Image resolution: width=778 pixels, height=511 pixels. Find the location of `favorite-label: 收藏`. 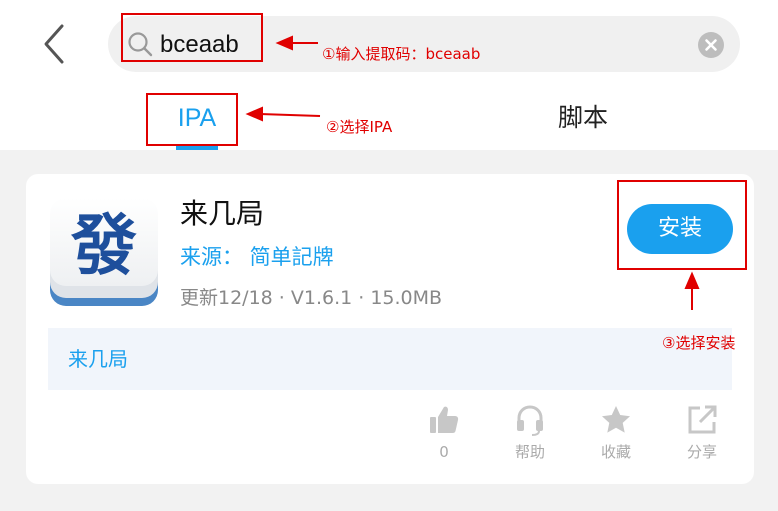

favorite-label: 收藏 is located at coordinates (615, 452).